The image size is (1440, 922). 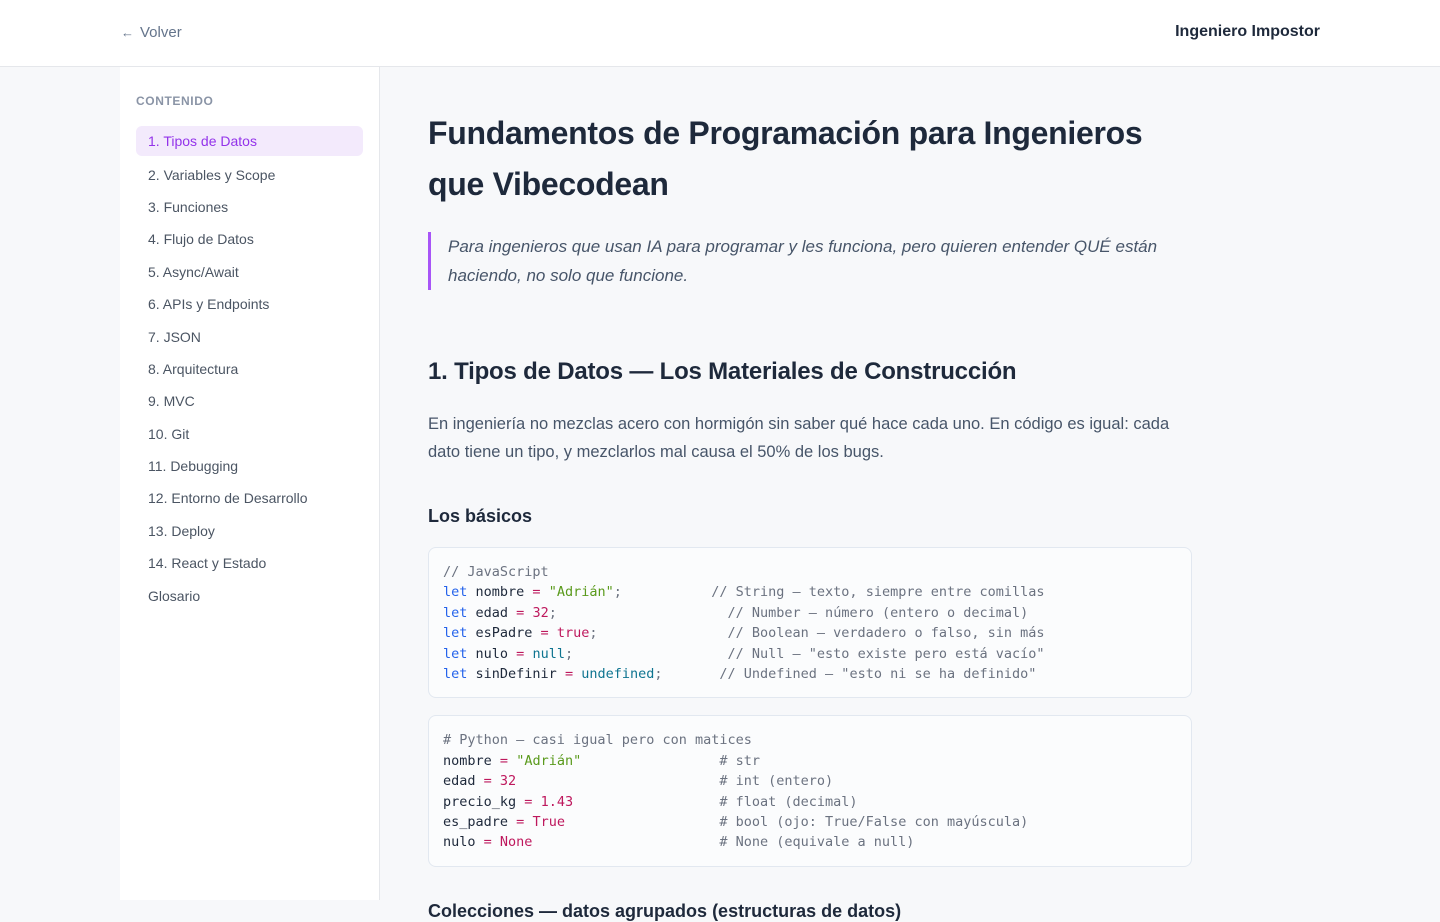 I want to click on code-token: # bool (ojo: True/False con mayúscula), so click(x=796, y=822).